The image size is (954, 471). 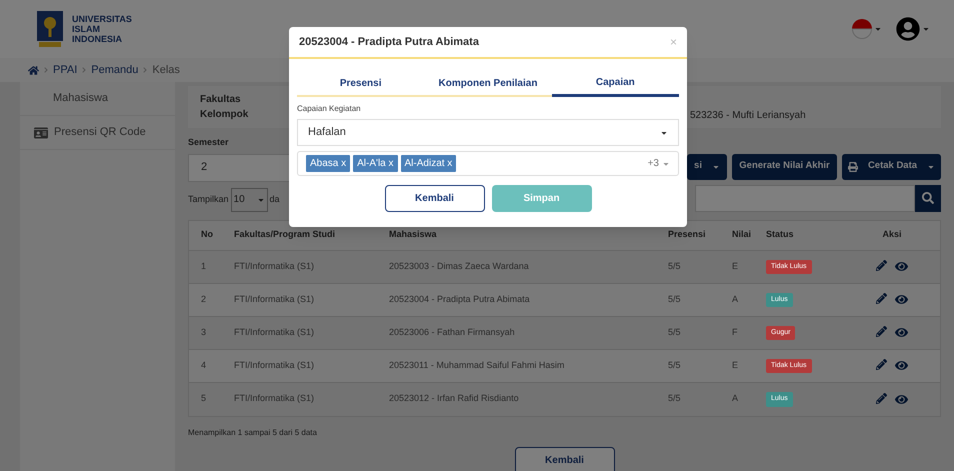 I want to click on action-button: Cetak Data, so click(x=891, y=167).